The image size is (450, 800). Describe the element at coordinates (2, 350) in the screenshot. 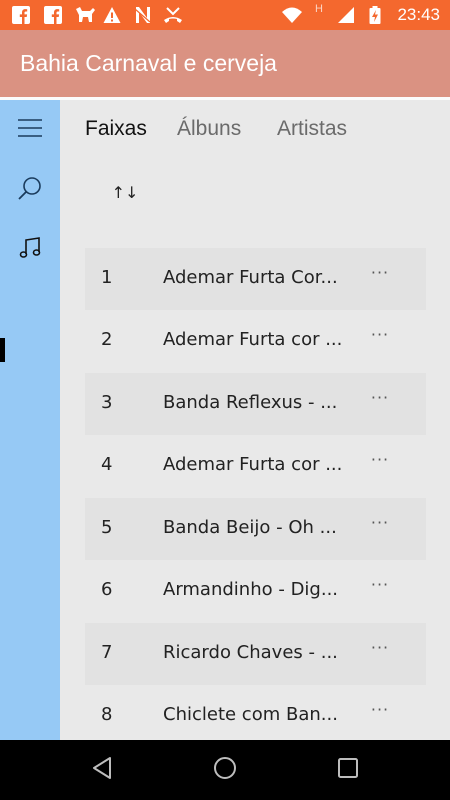

I see `active-indicator` at that location.